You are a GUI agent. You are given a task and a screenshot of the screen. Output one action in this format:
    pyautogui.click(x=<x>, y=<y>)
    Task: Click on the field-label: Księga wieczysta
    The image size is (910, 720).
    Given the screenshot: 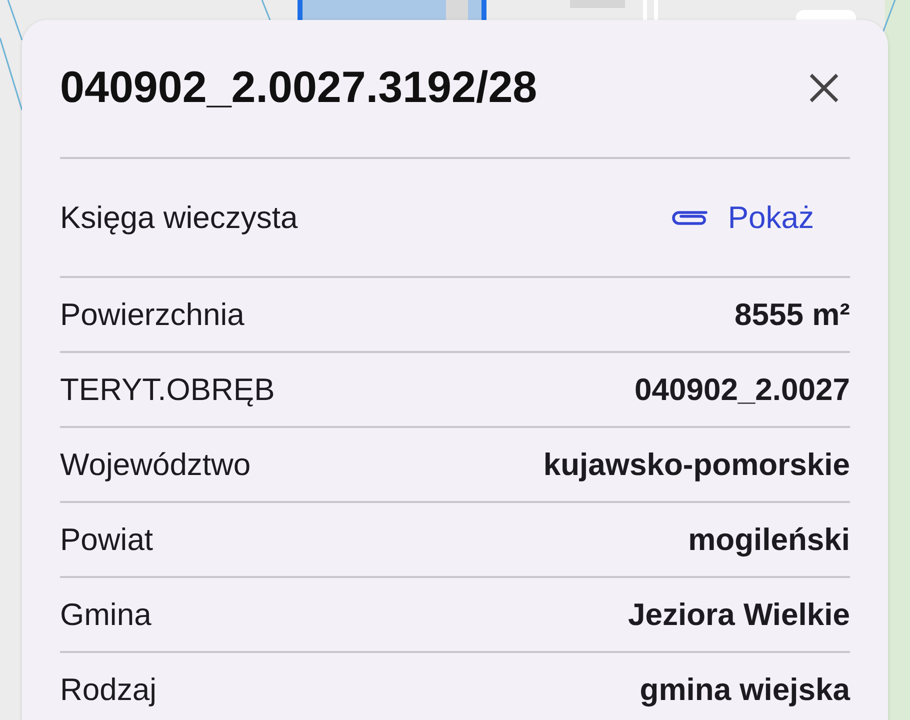 What is the action you would take?
    pyautogui.click(x=179, y=218)
    